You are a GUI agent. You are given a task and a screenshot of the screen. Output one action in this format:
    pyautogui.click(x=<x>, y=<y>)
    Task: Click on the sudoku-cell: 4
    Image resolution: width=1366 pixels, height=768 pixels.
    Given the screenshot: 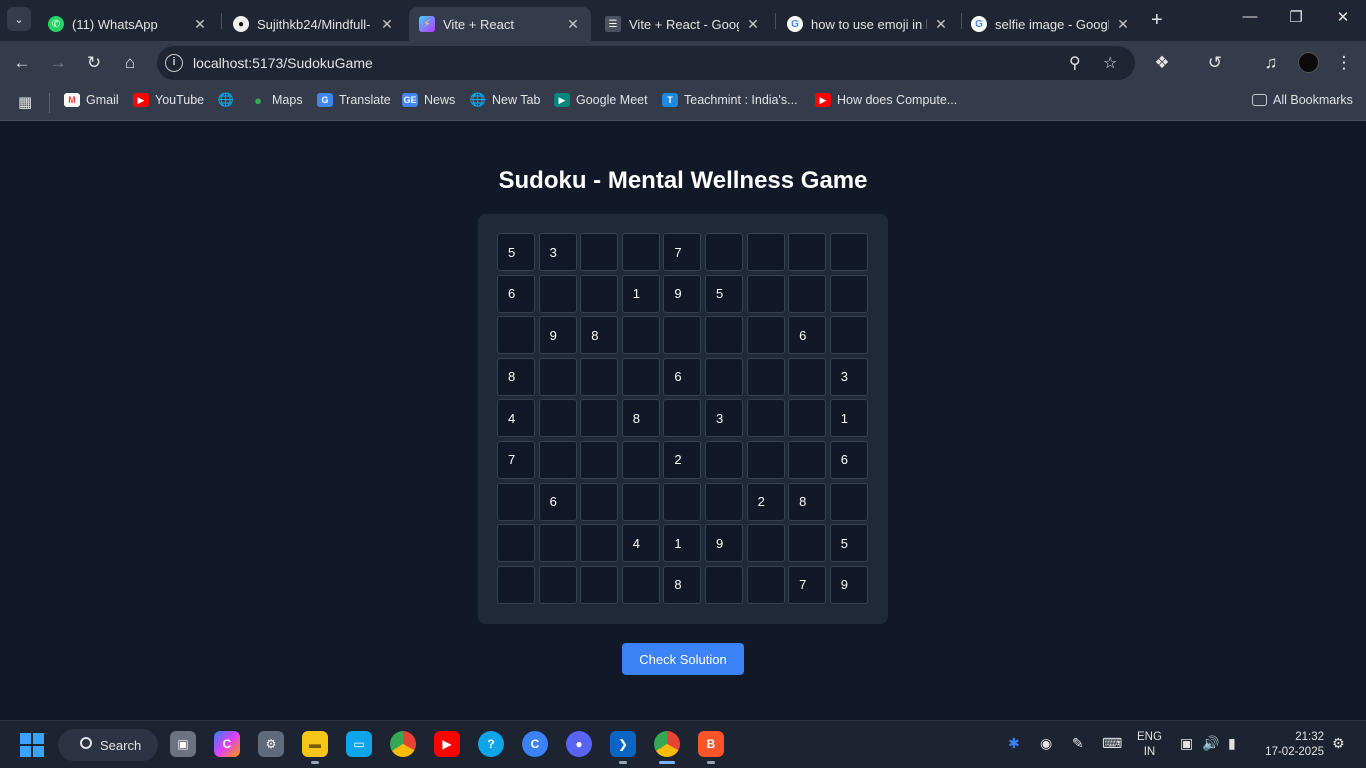 What is the action you would take?
    pyautogui.click(x=640, y=543)
    